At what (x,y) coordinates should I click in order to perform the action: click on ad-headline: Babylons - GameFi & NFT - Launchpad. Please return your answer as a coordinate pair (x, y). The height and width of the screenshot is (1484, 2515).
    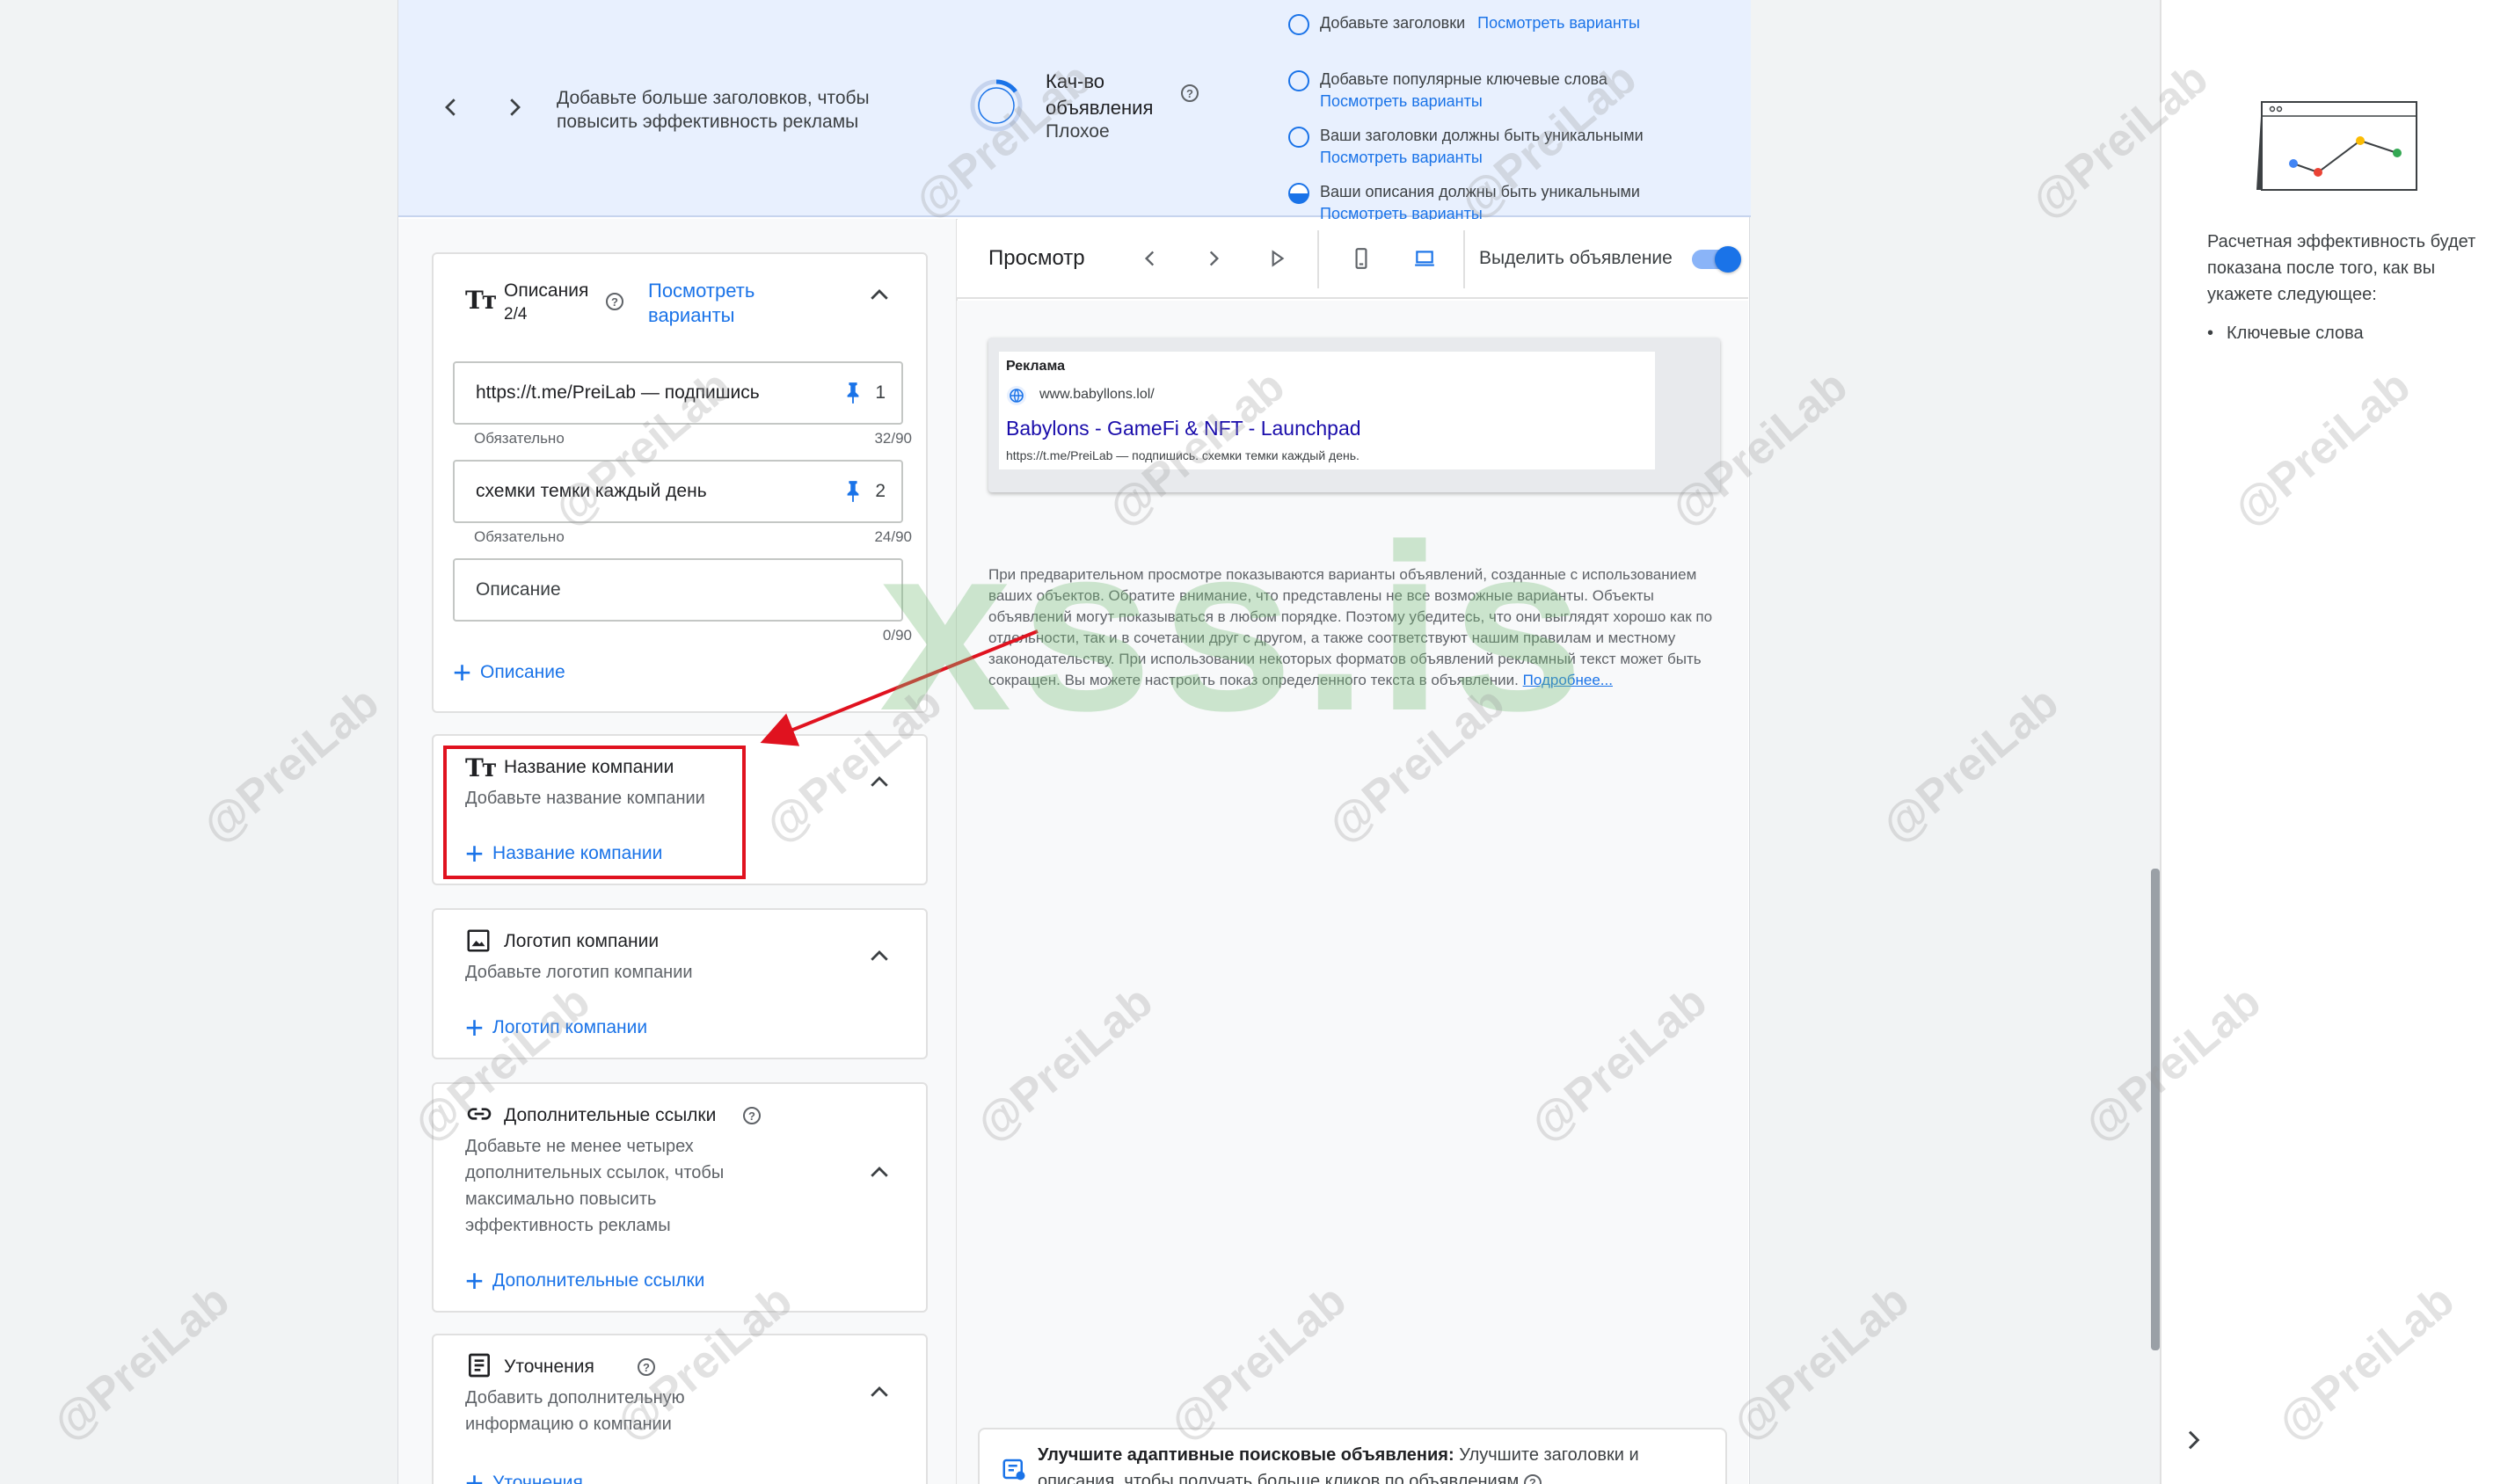
    Looking at the image, I should click on (1184, 429).